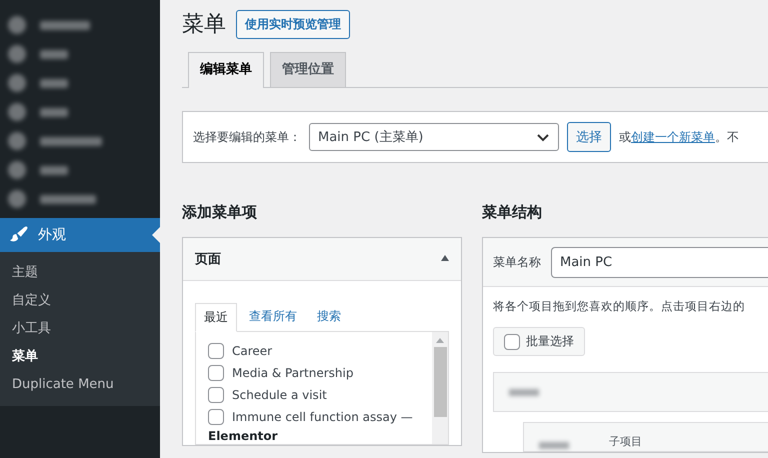  Describe the element at coordinates (226, 70) in the screenshot. I see `tab: 编辑菜单` at that location.